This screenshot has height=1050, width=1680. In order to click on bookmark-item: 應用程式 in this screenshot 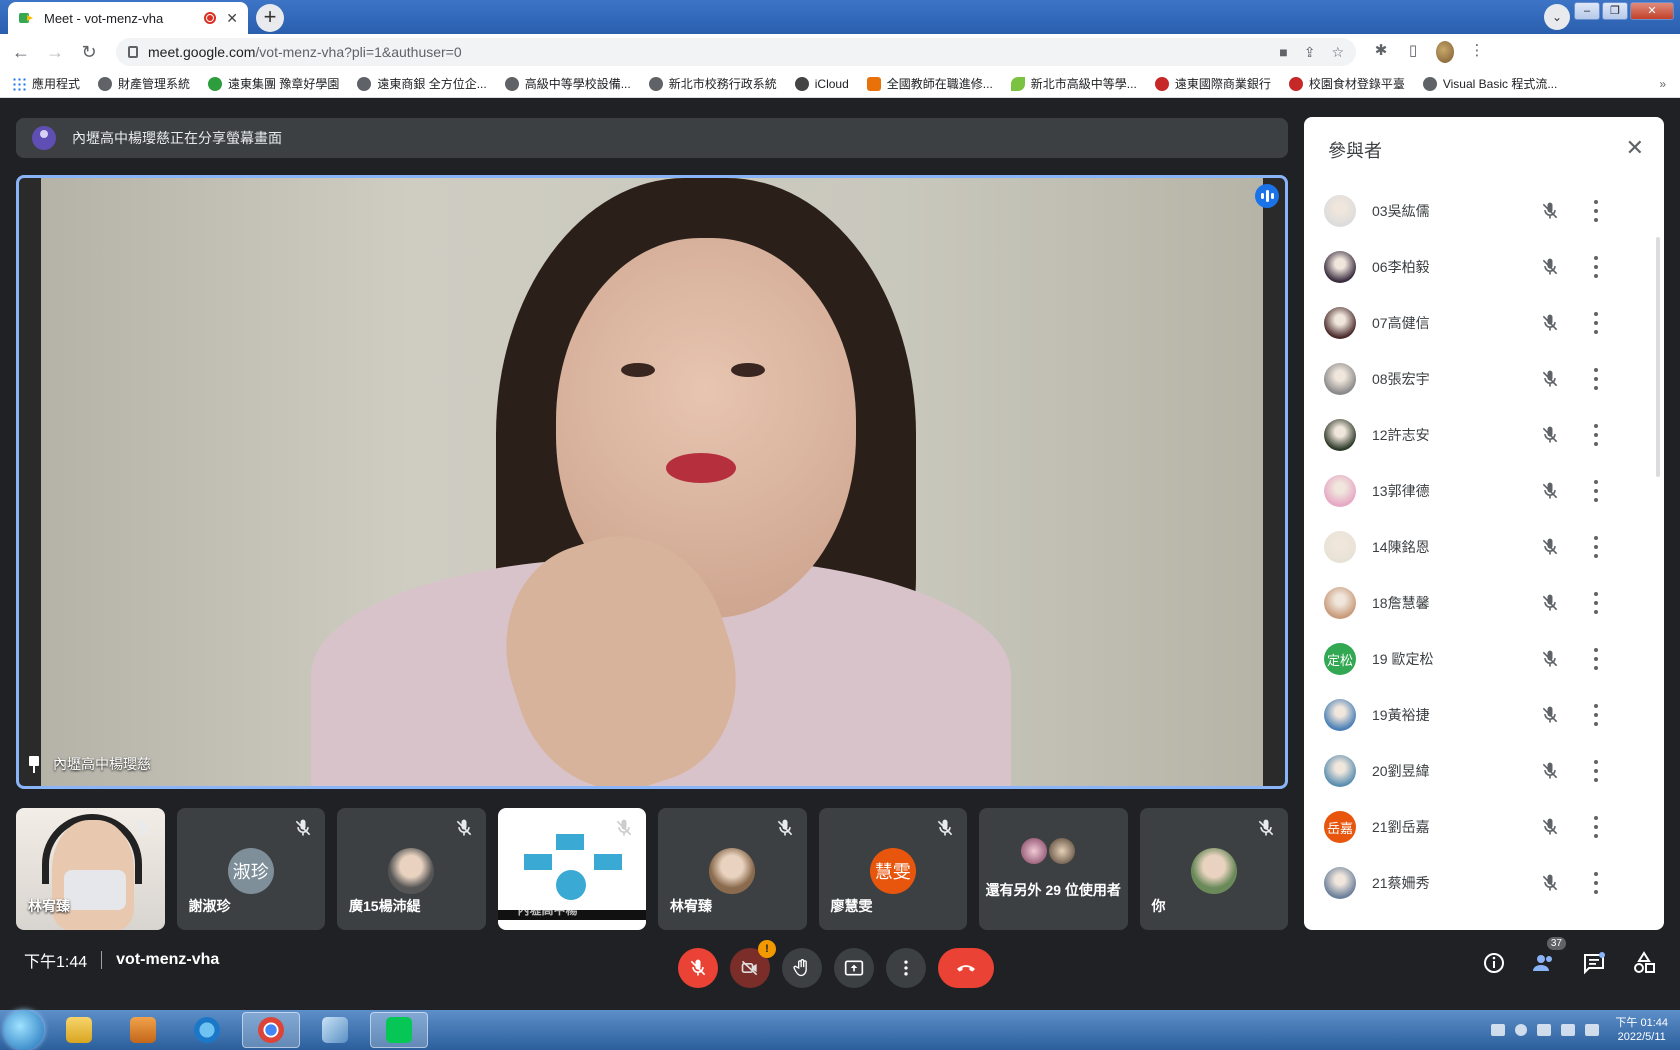, I will do `click(46, 83)`.